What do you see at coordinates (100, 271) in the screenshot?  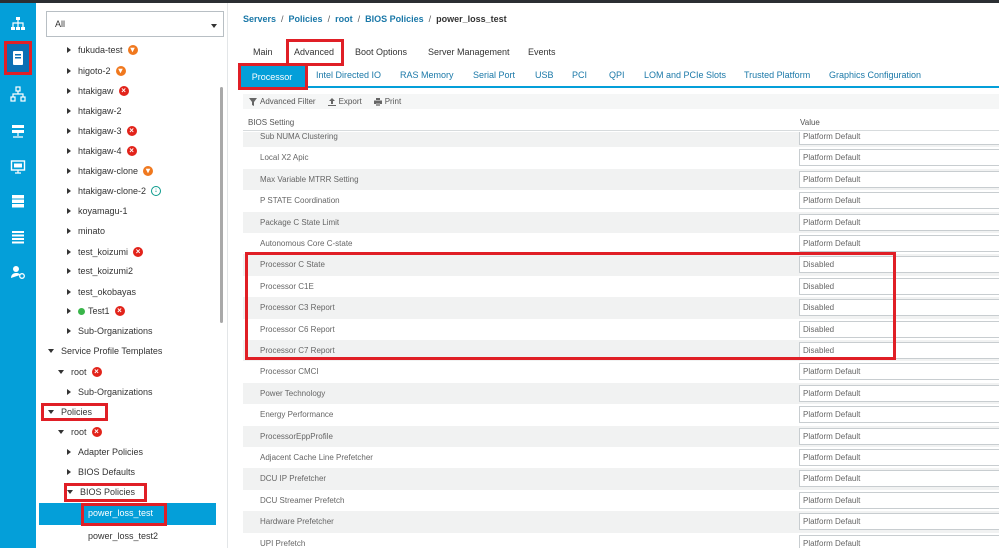 I see `tree-item: test_koizumi2` at bounding box center [100, 271].